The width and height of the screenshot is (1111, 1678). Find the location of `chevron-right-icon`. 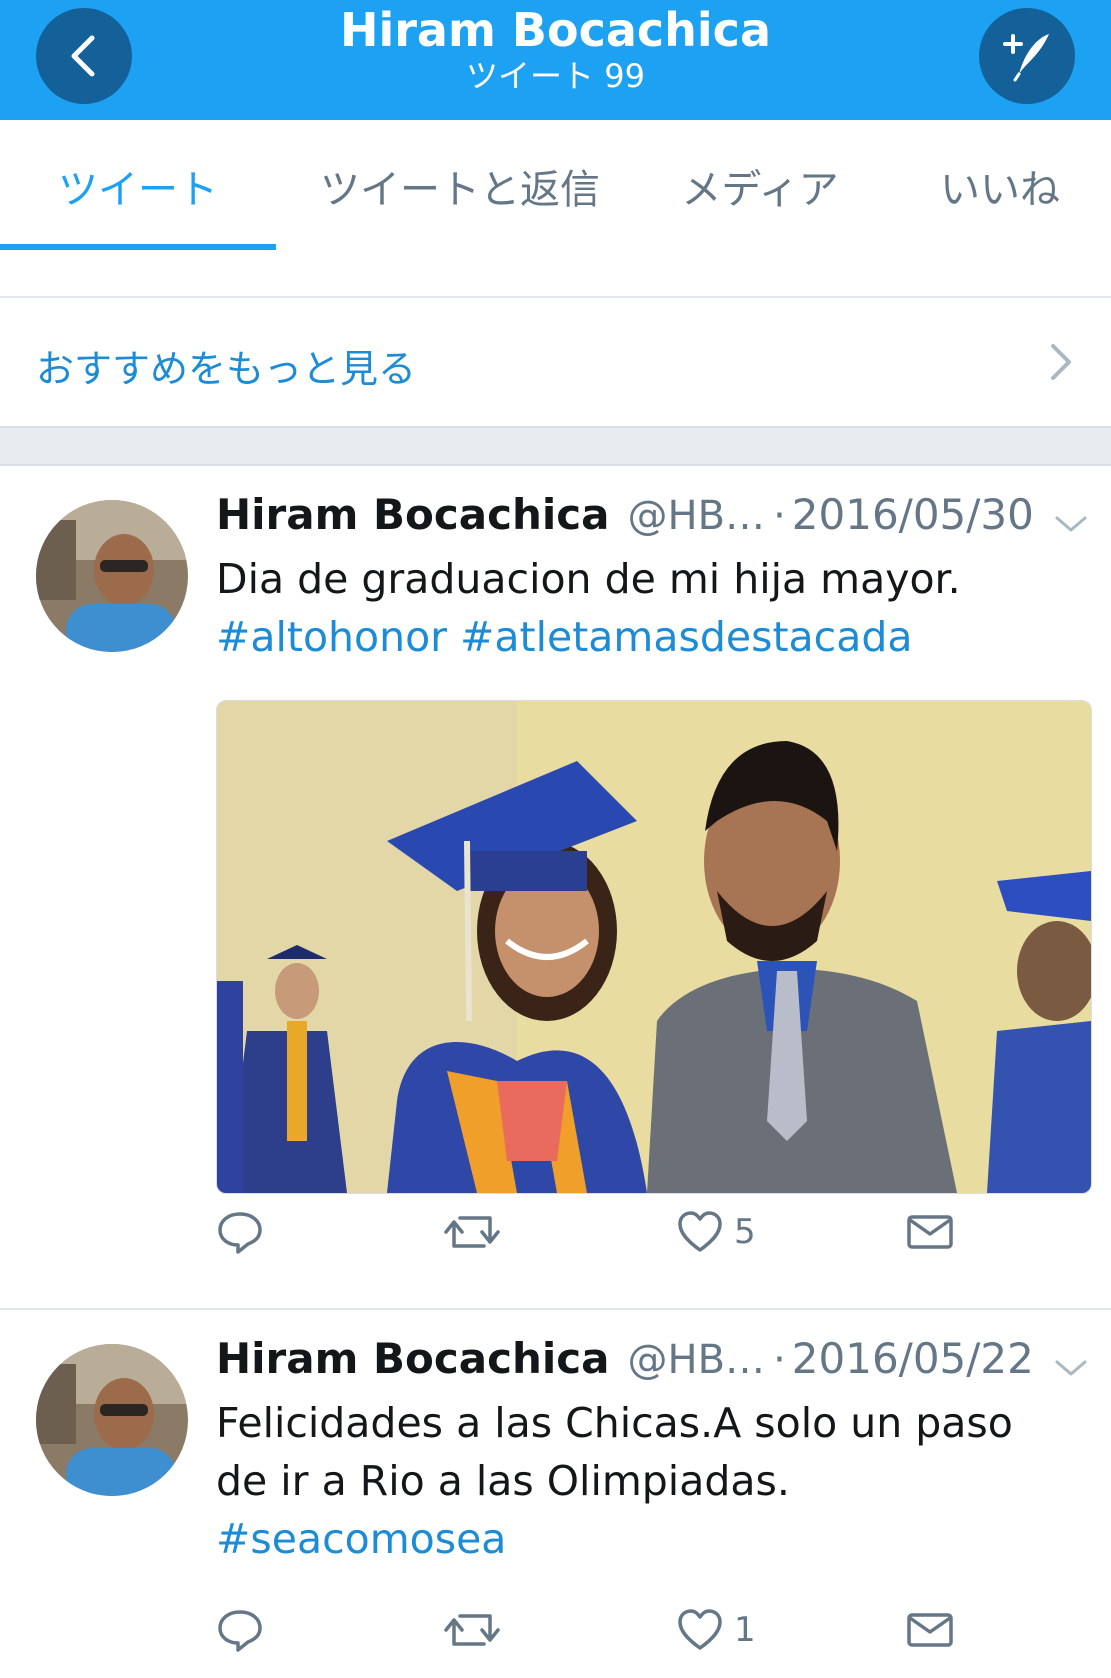

chevron-right-icon is located at coordinates (1061, 362).